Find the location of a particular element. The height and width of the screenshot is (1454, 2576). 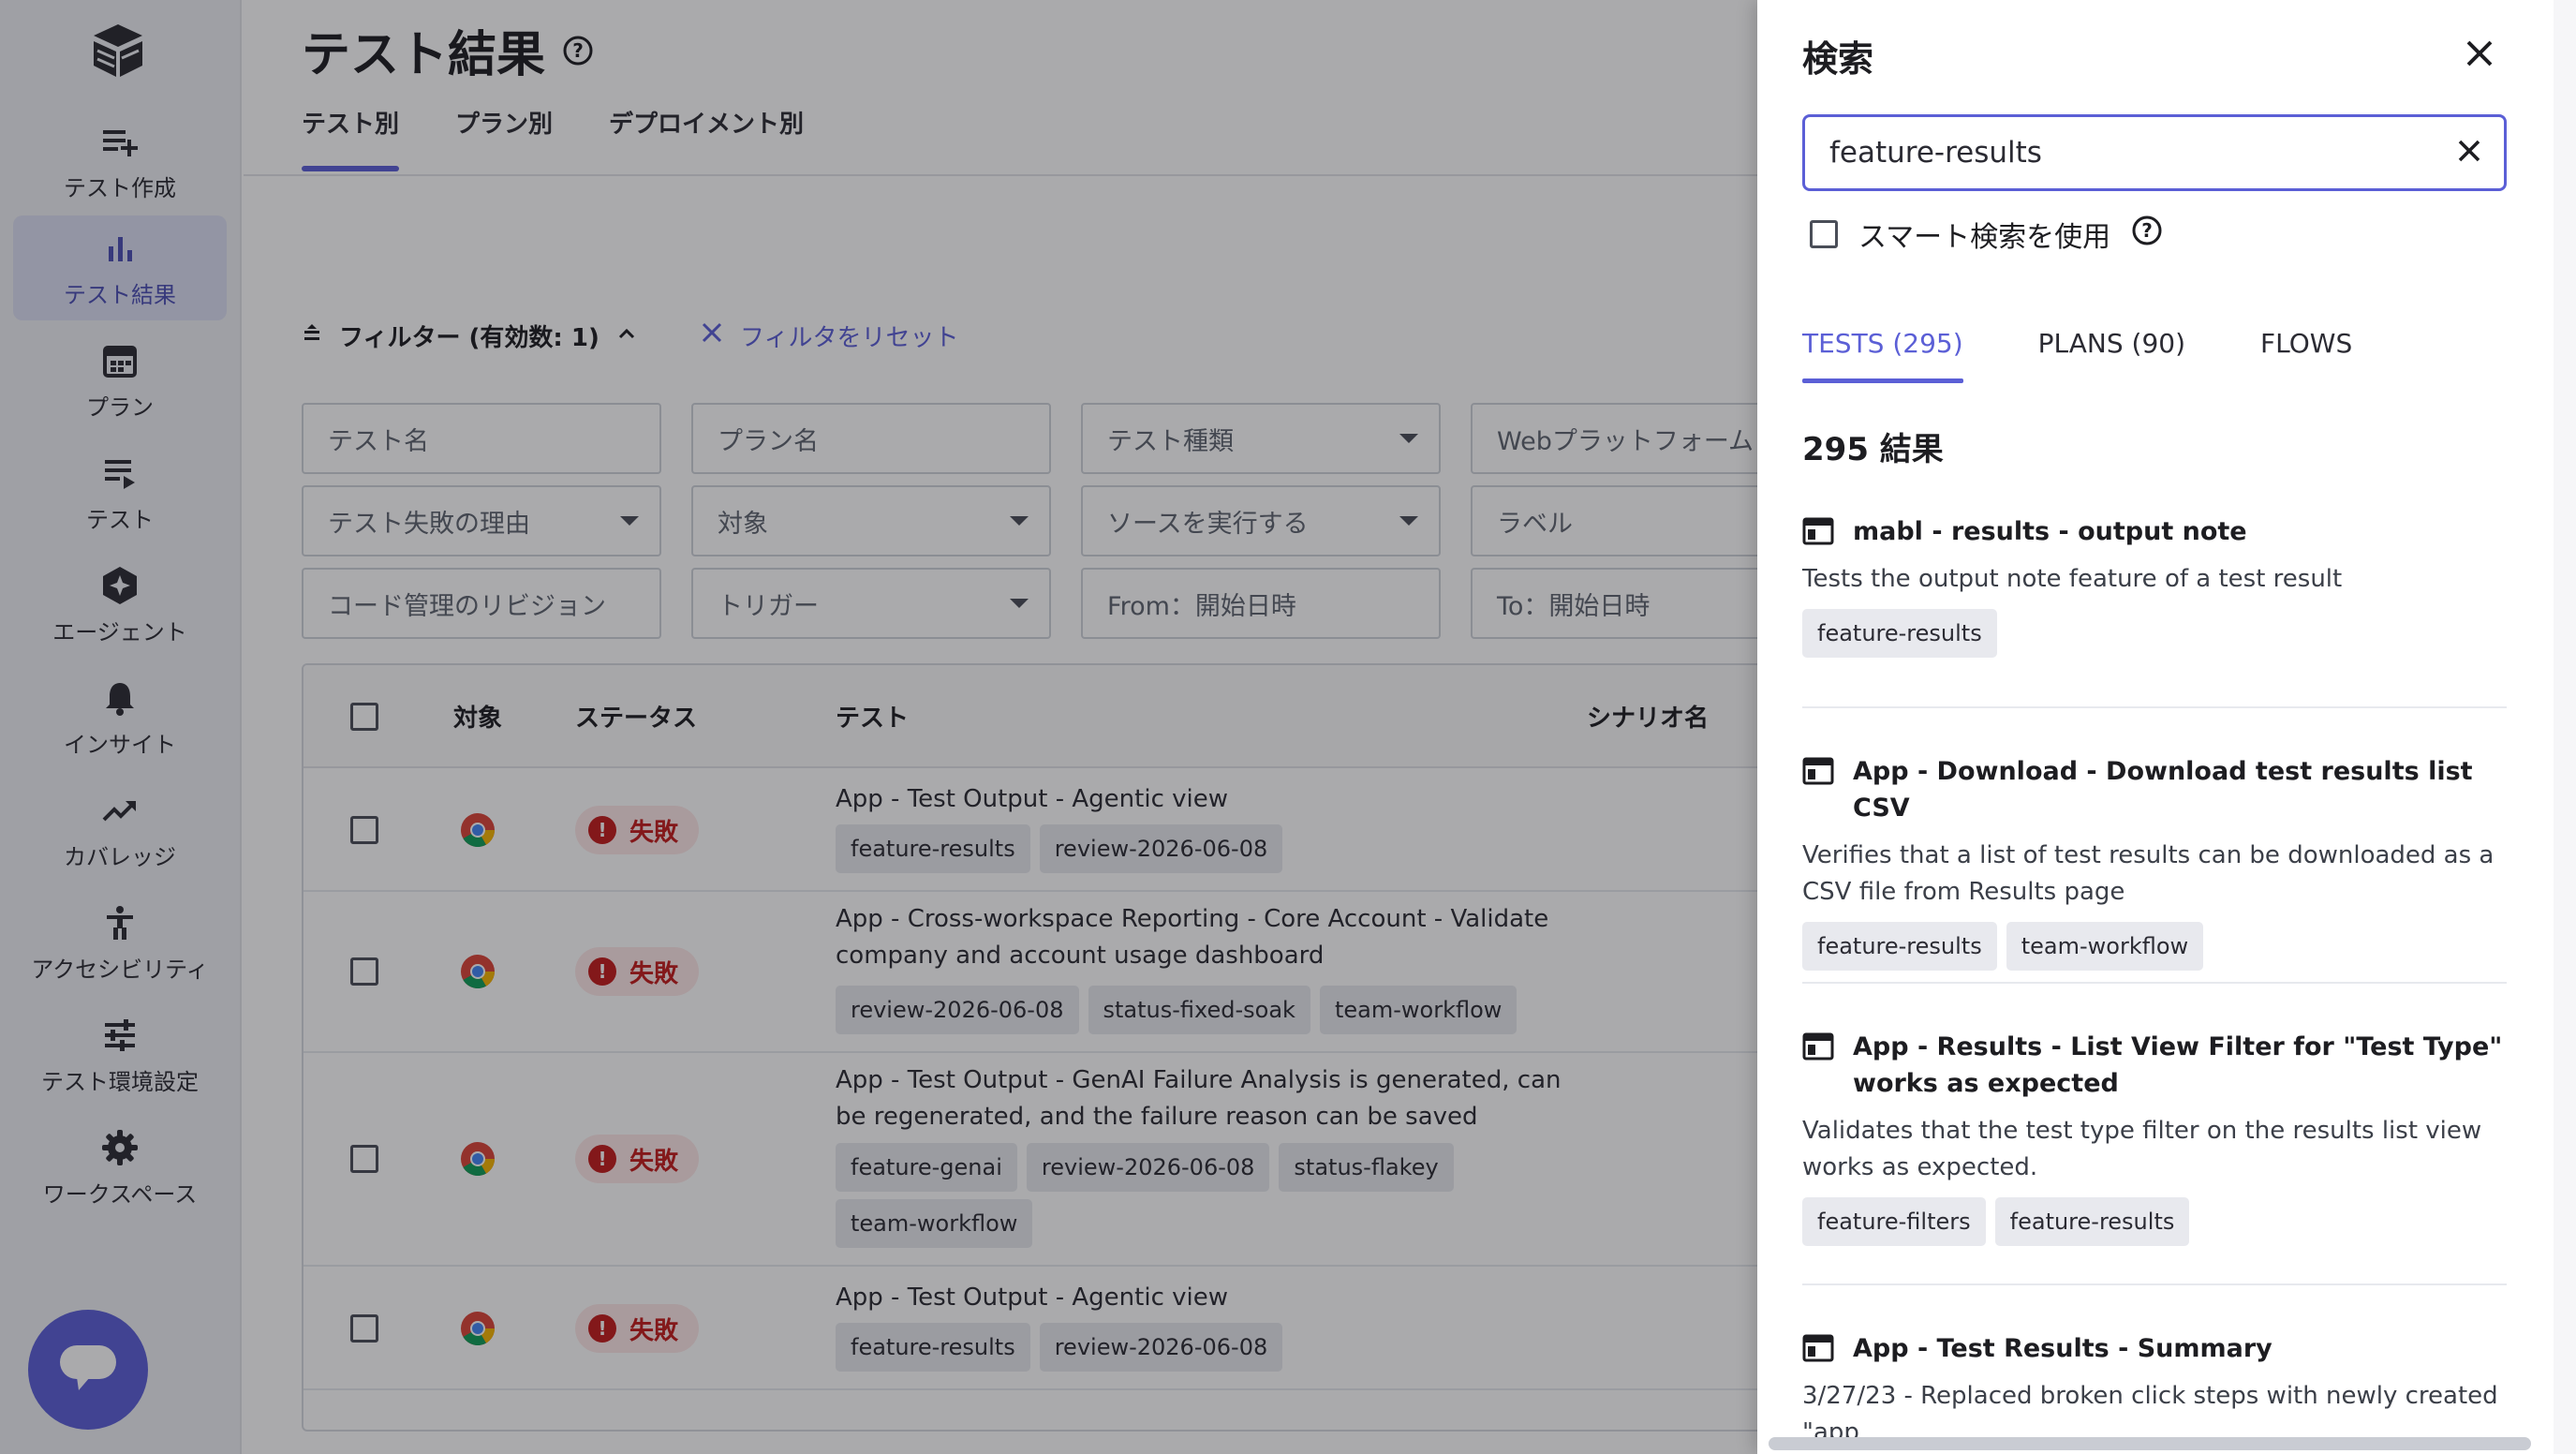

result-count: 295 結果 is located at coordinates (1873, 449).